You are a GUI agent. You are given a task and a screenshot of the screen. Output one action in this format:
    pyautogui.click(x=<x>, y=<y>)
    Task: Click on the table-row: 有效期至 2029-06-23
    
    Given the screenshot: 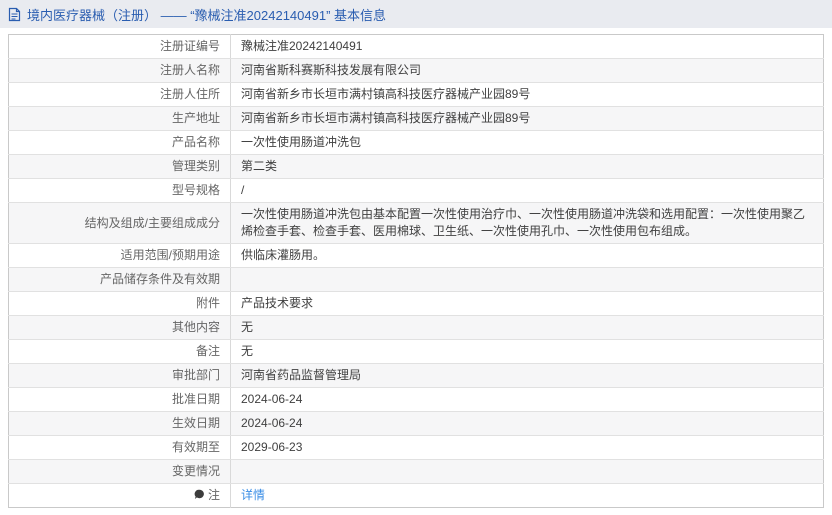 What is the action you would take?
    pyautogui.click(x=416, y=447)
    